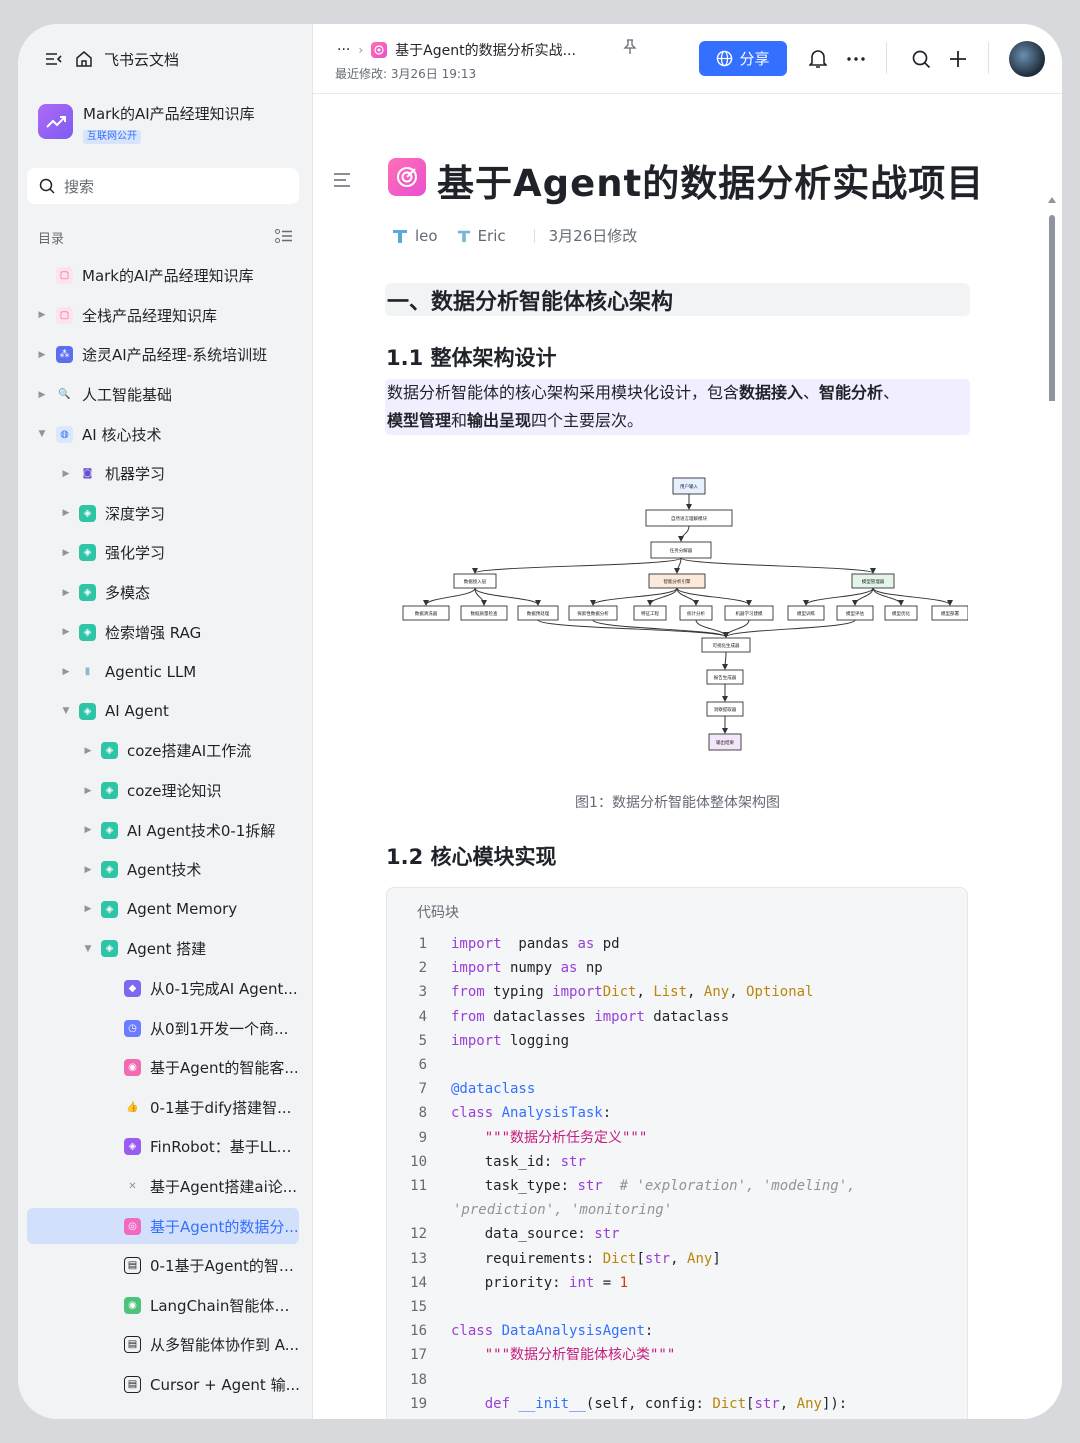  What do you see at coordinates (165, 632) in the screenshot?
I see `sidebar-item: ▶ ◈ 检索增强 RAG` at bounding box center [165, 632].